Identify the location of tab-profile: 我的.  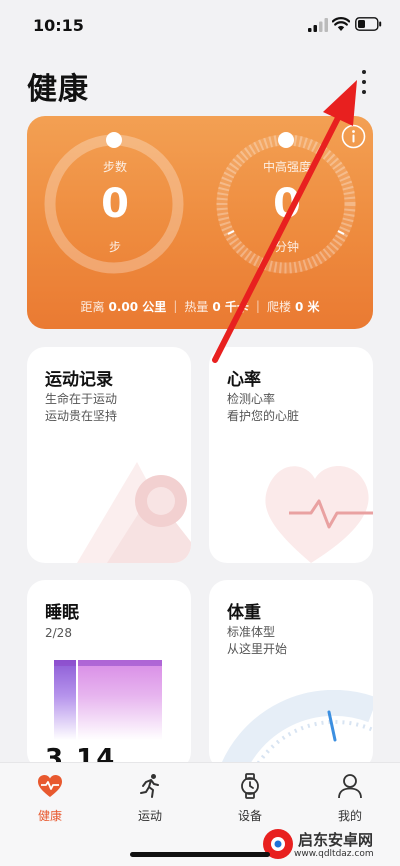
(350, 798).